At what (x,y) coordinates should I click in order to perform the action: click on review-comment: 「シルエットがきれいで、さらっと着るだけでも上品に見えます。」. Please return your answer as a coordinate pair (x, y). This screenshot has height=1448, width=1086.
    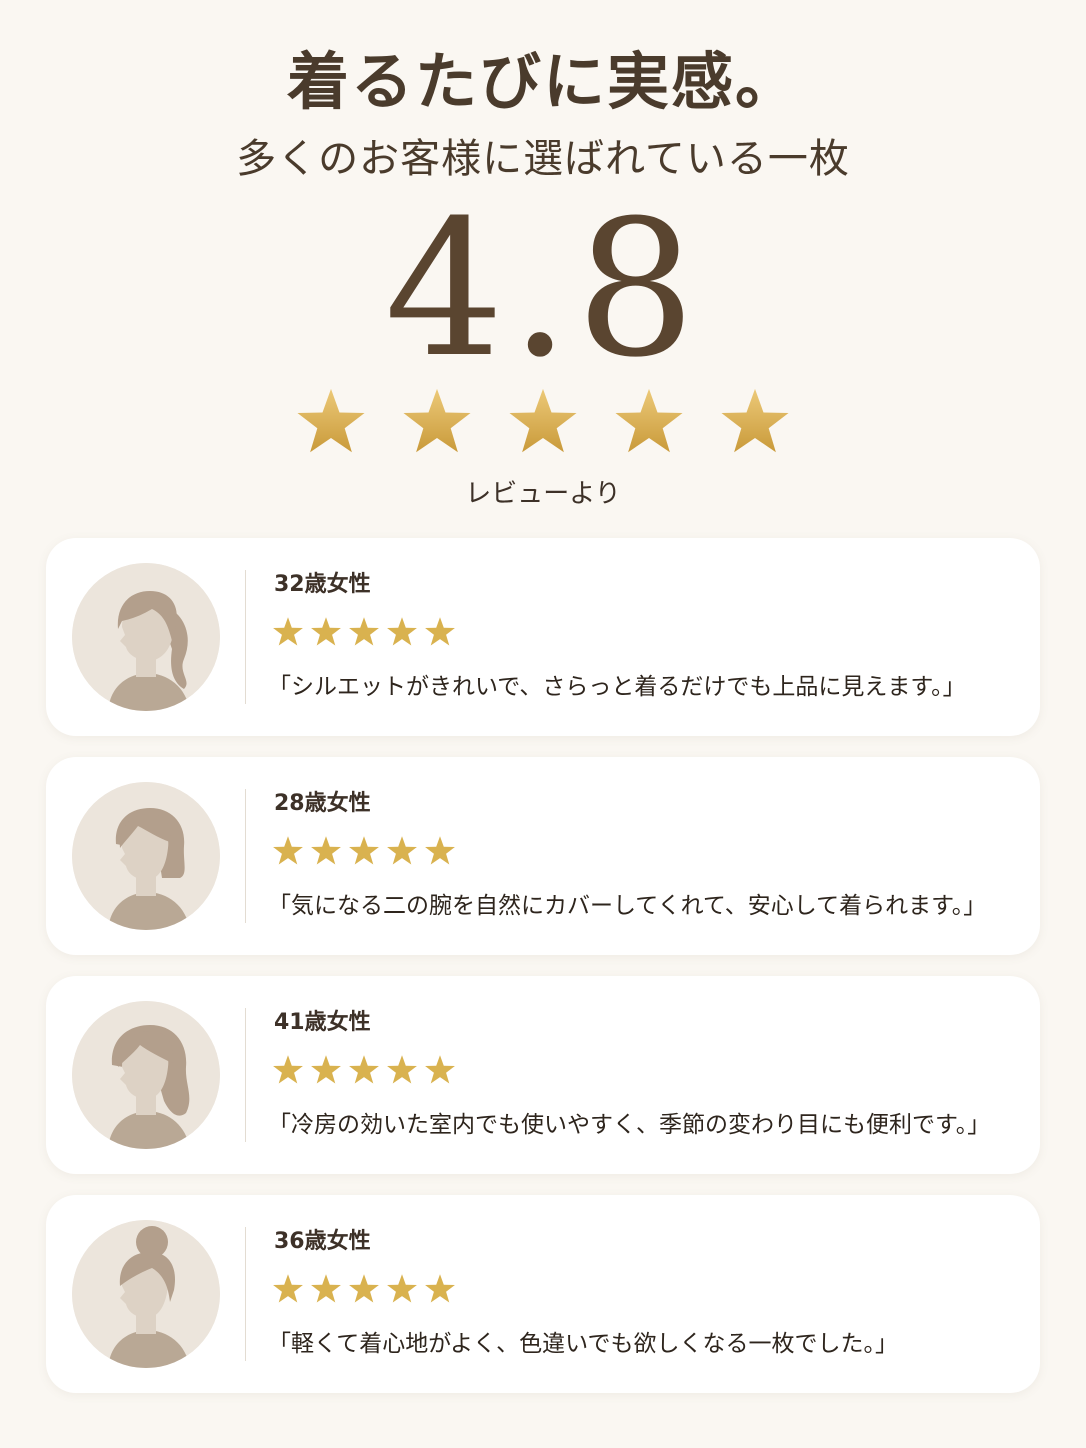
    Looking at the image, I should click on (617, 687).